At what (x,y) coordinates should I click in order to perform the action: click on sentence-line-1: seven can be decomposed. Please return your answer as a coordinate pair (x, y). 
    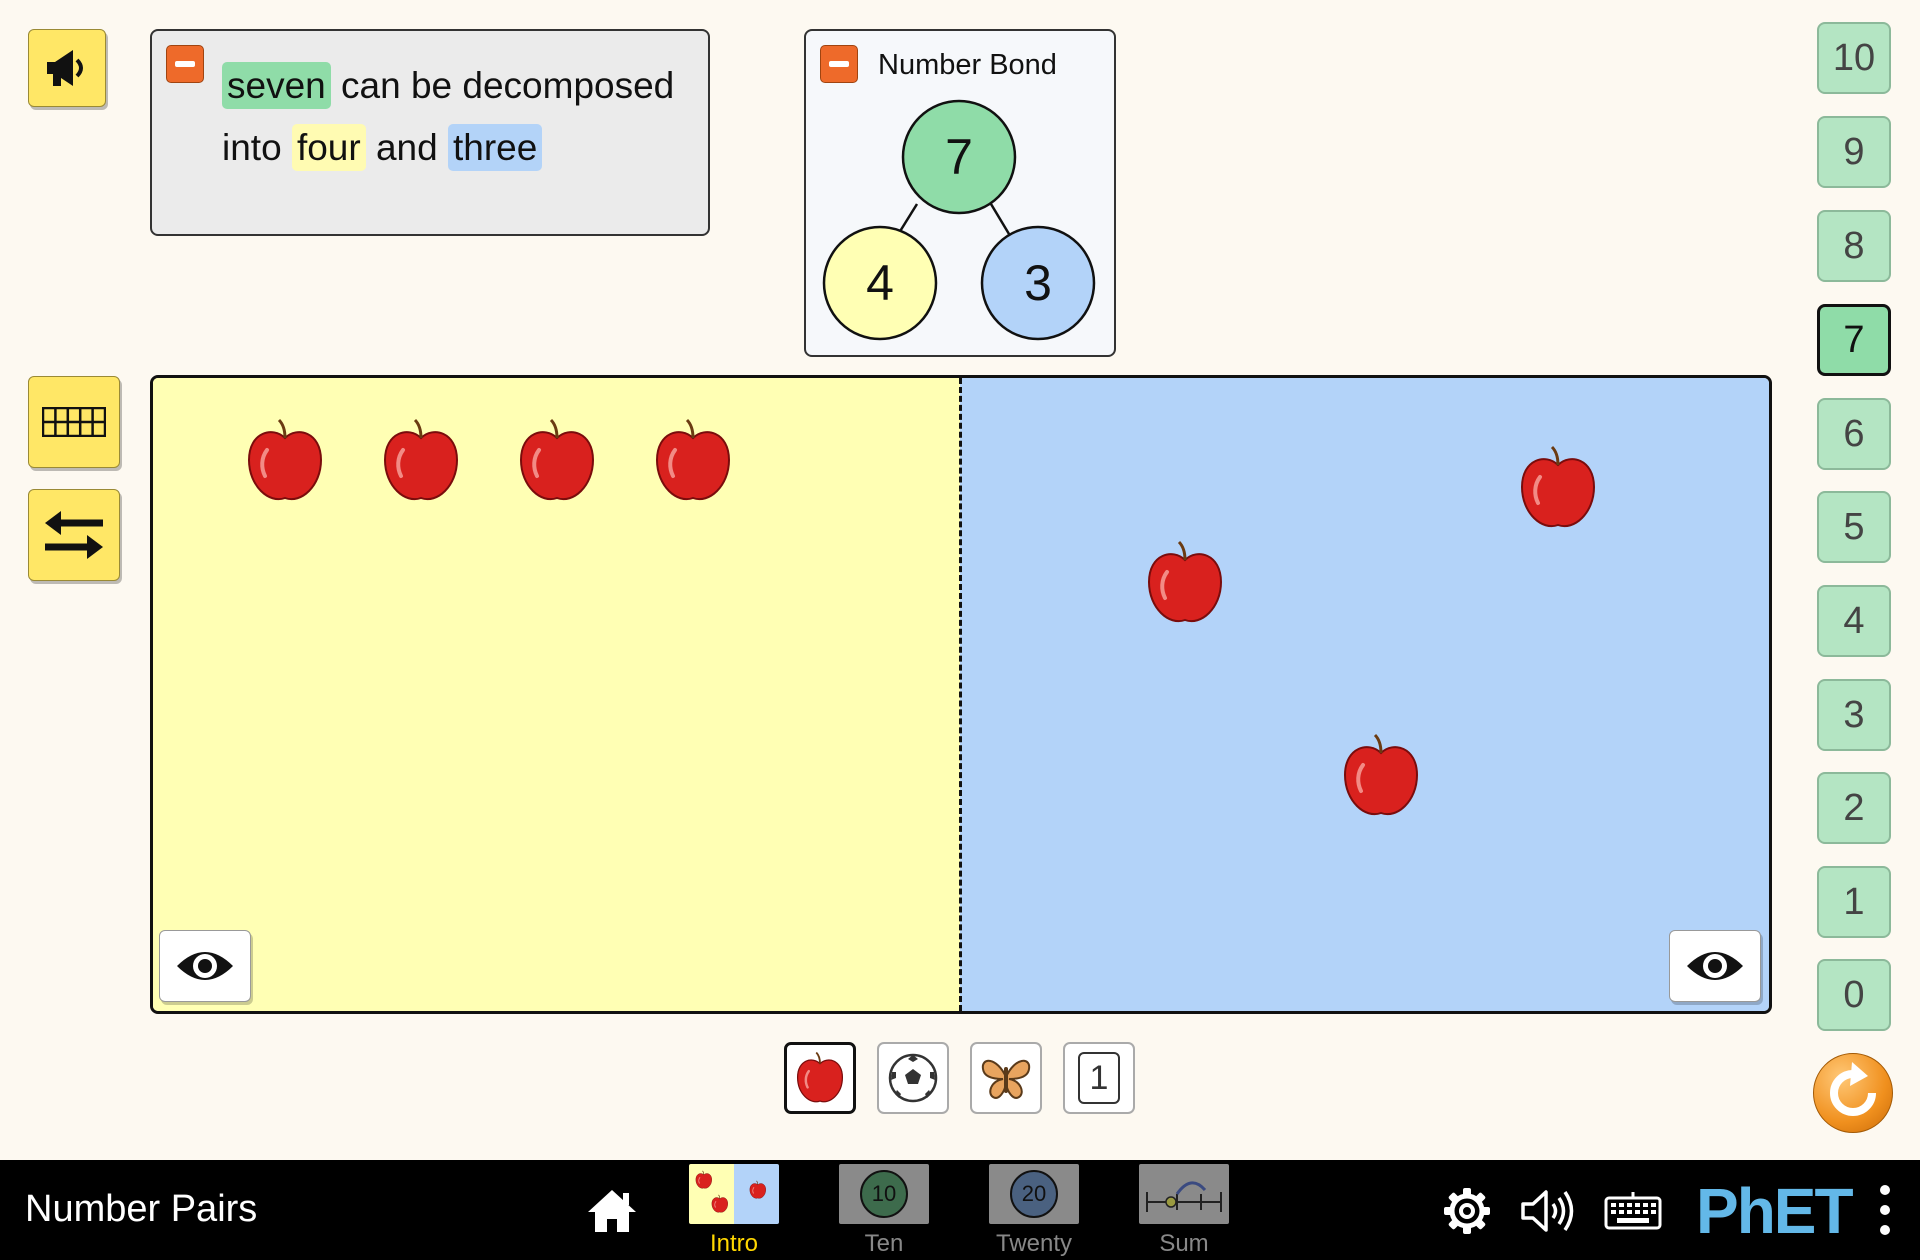
    Looking at the image, I should click on (448, 85).